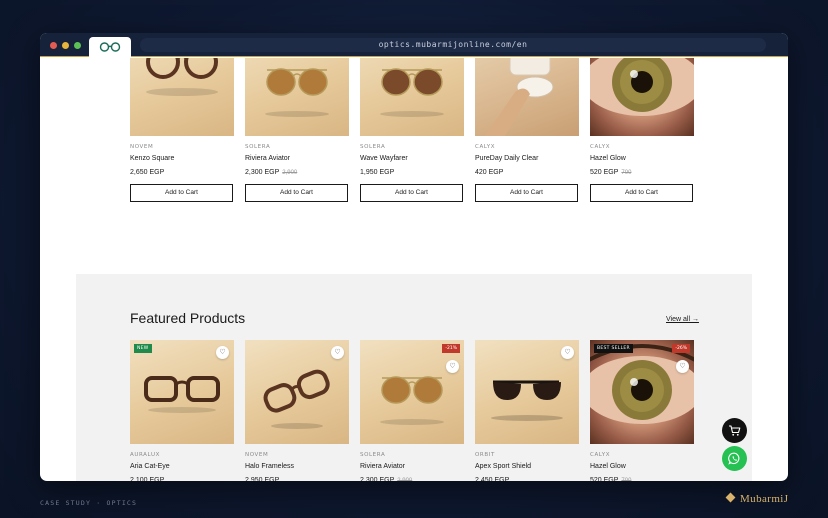 The image size is (828, 518). What do you see at coordinates (147, 479) in the screenshot?
I see `product-price: 2,100 EGP` at bounding box center [147, 479].